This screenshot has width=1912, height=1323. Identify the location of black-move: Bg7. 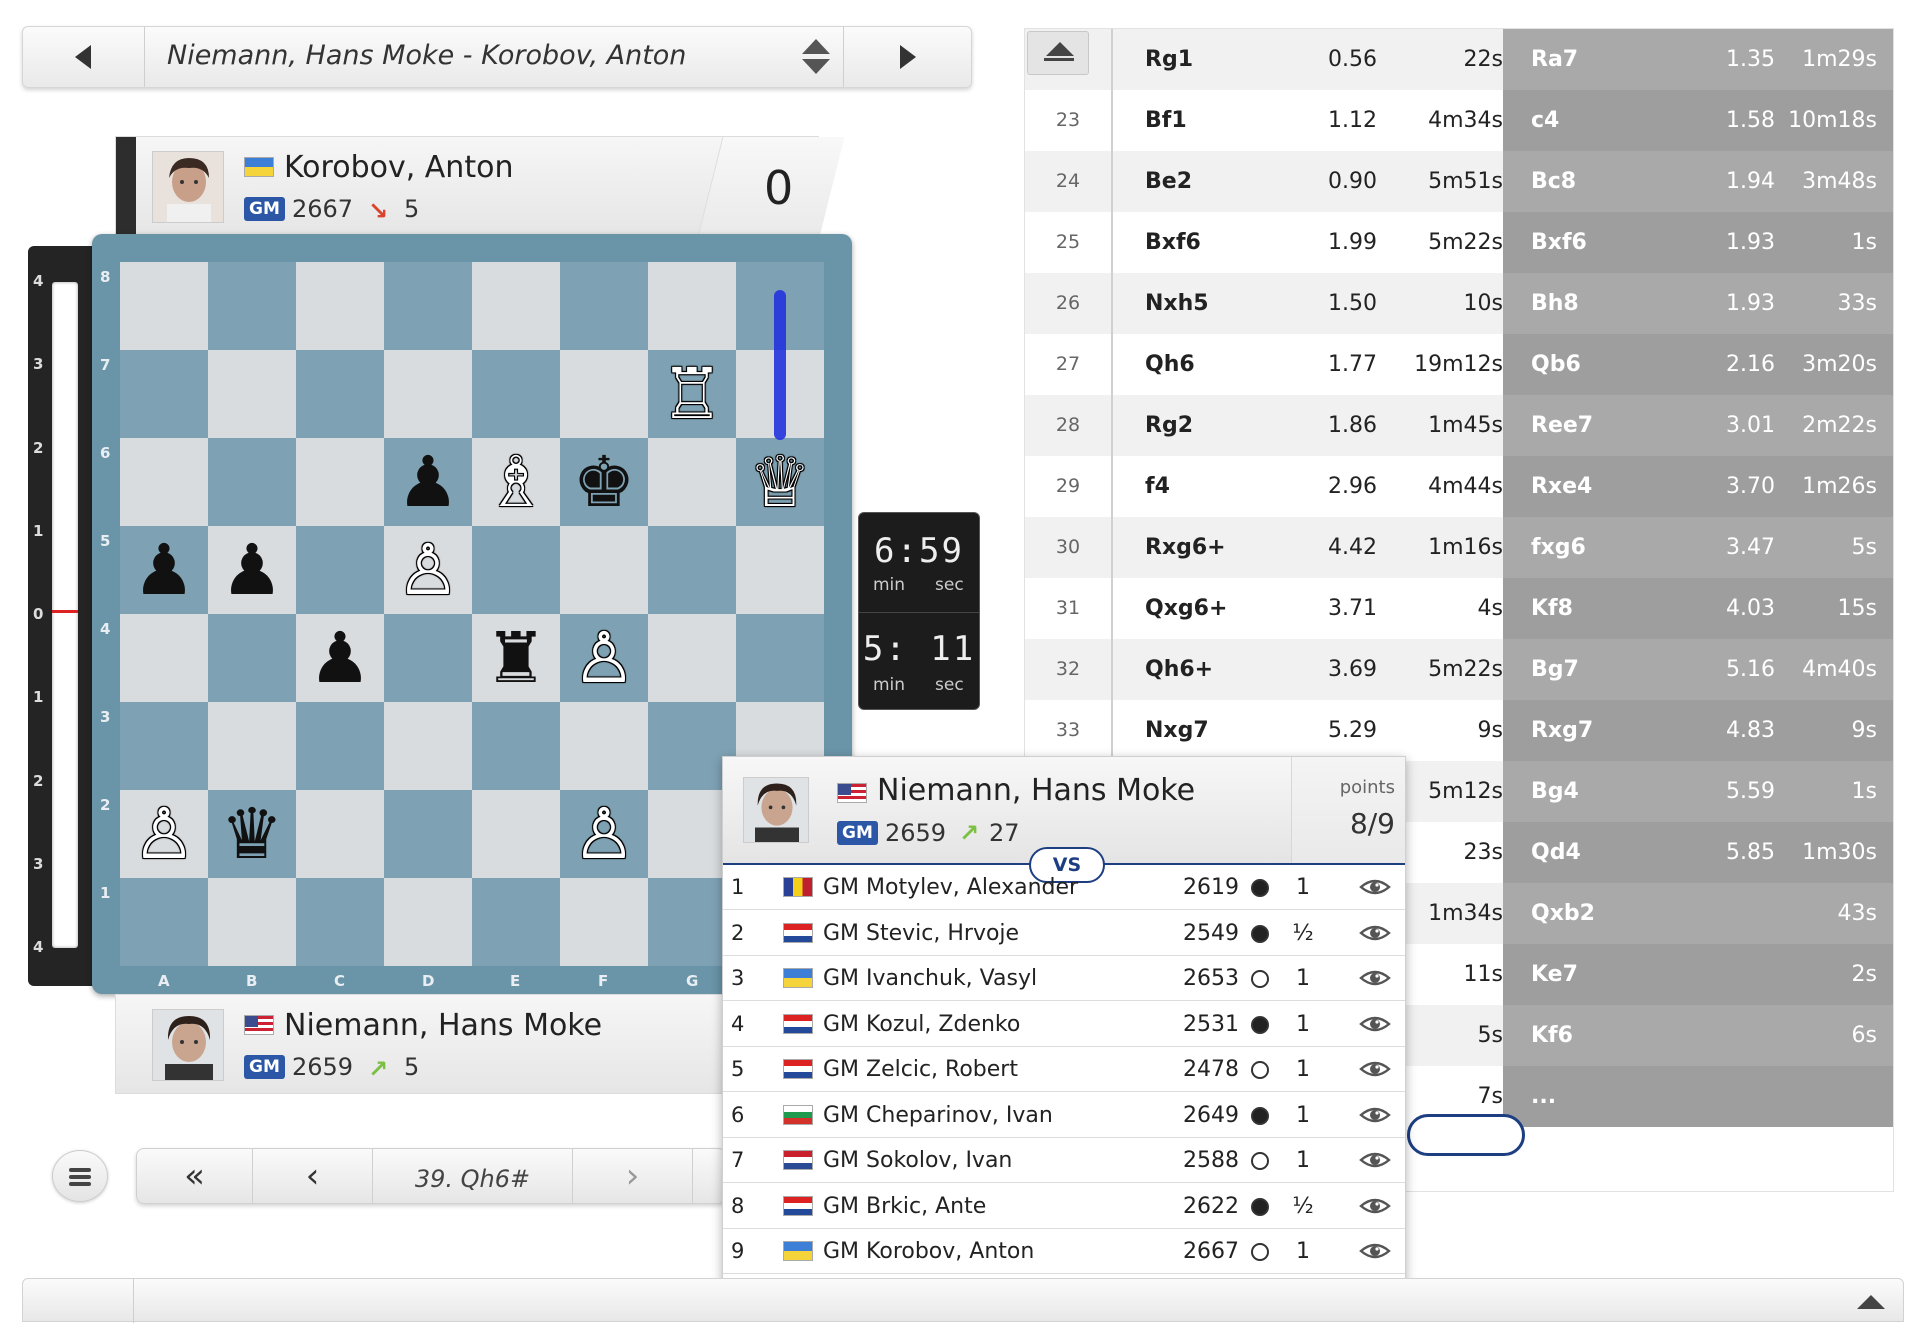
(1555, 669).